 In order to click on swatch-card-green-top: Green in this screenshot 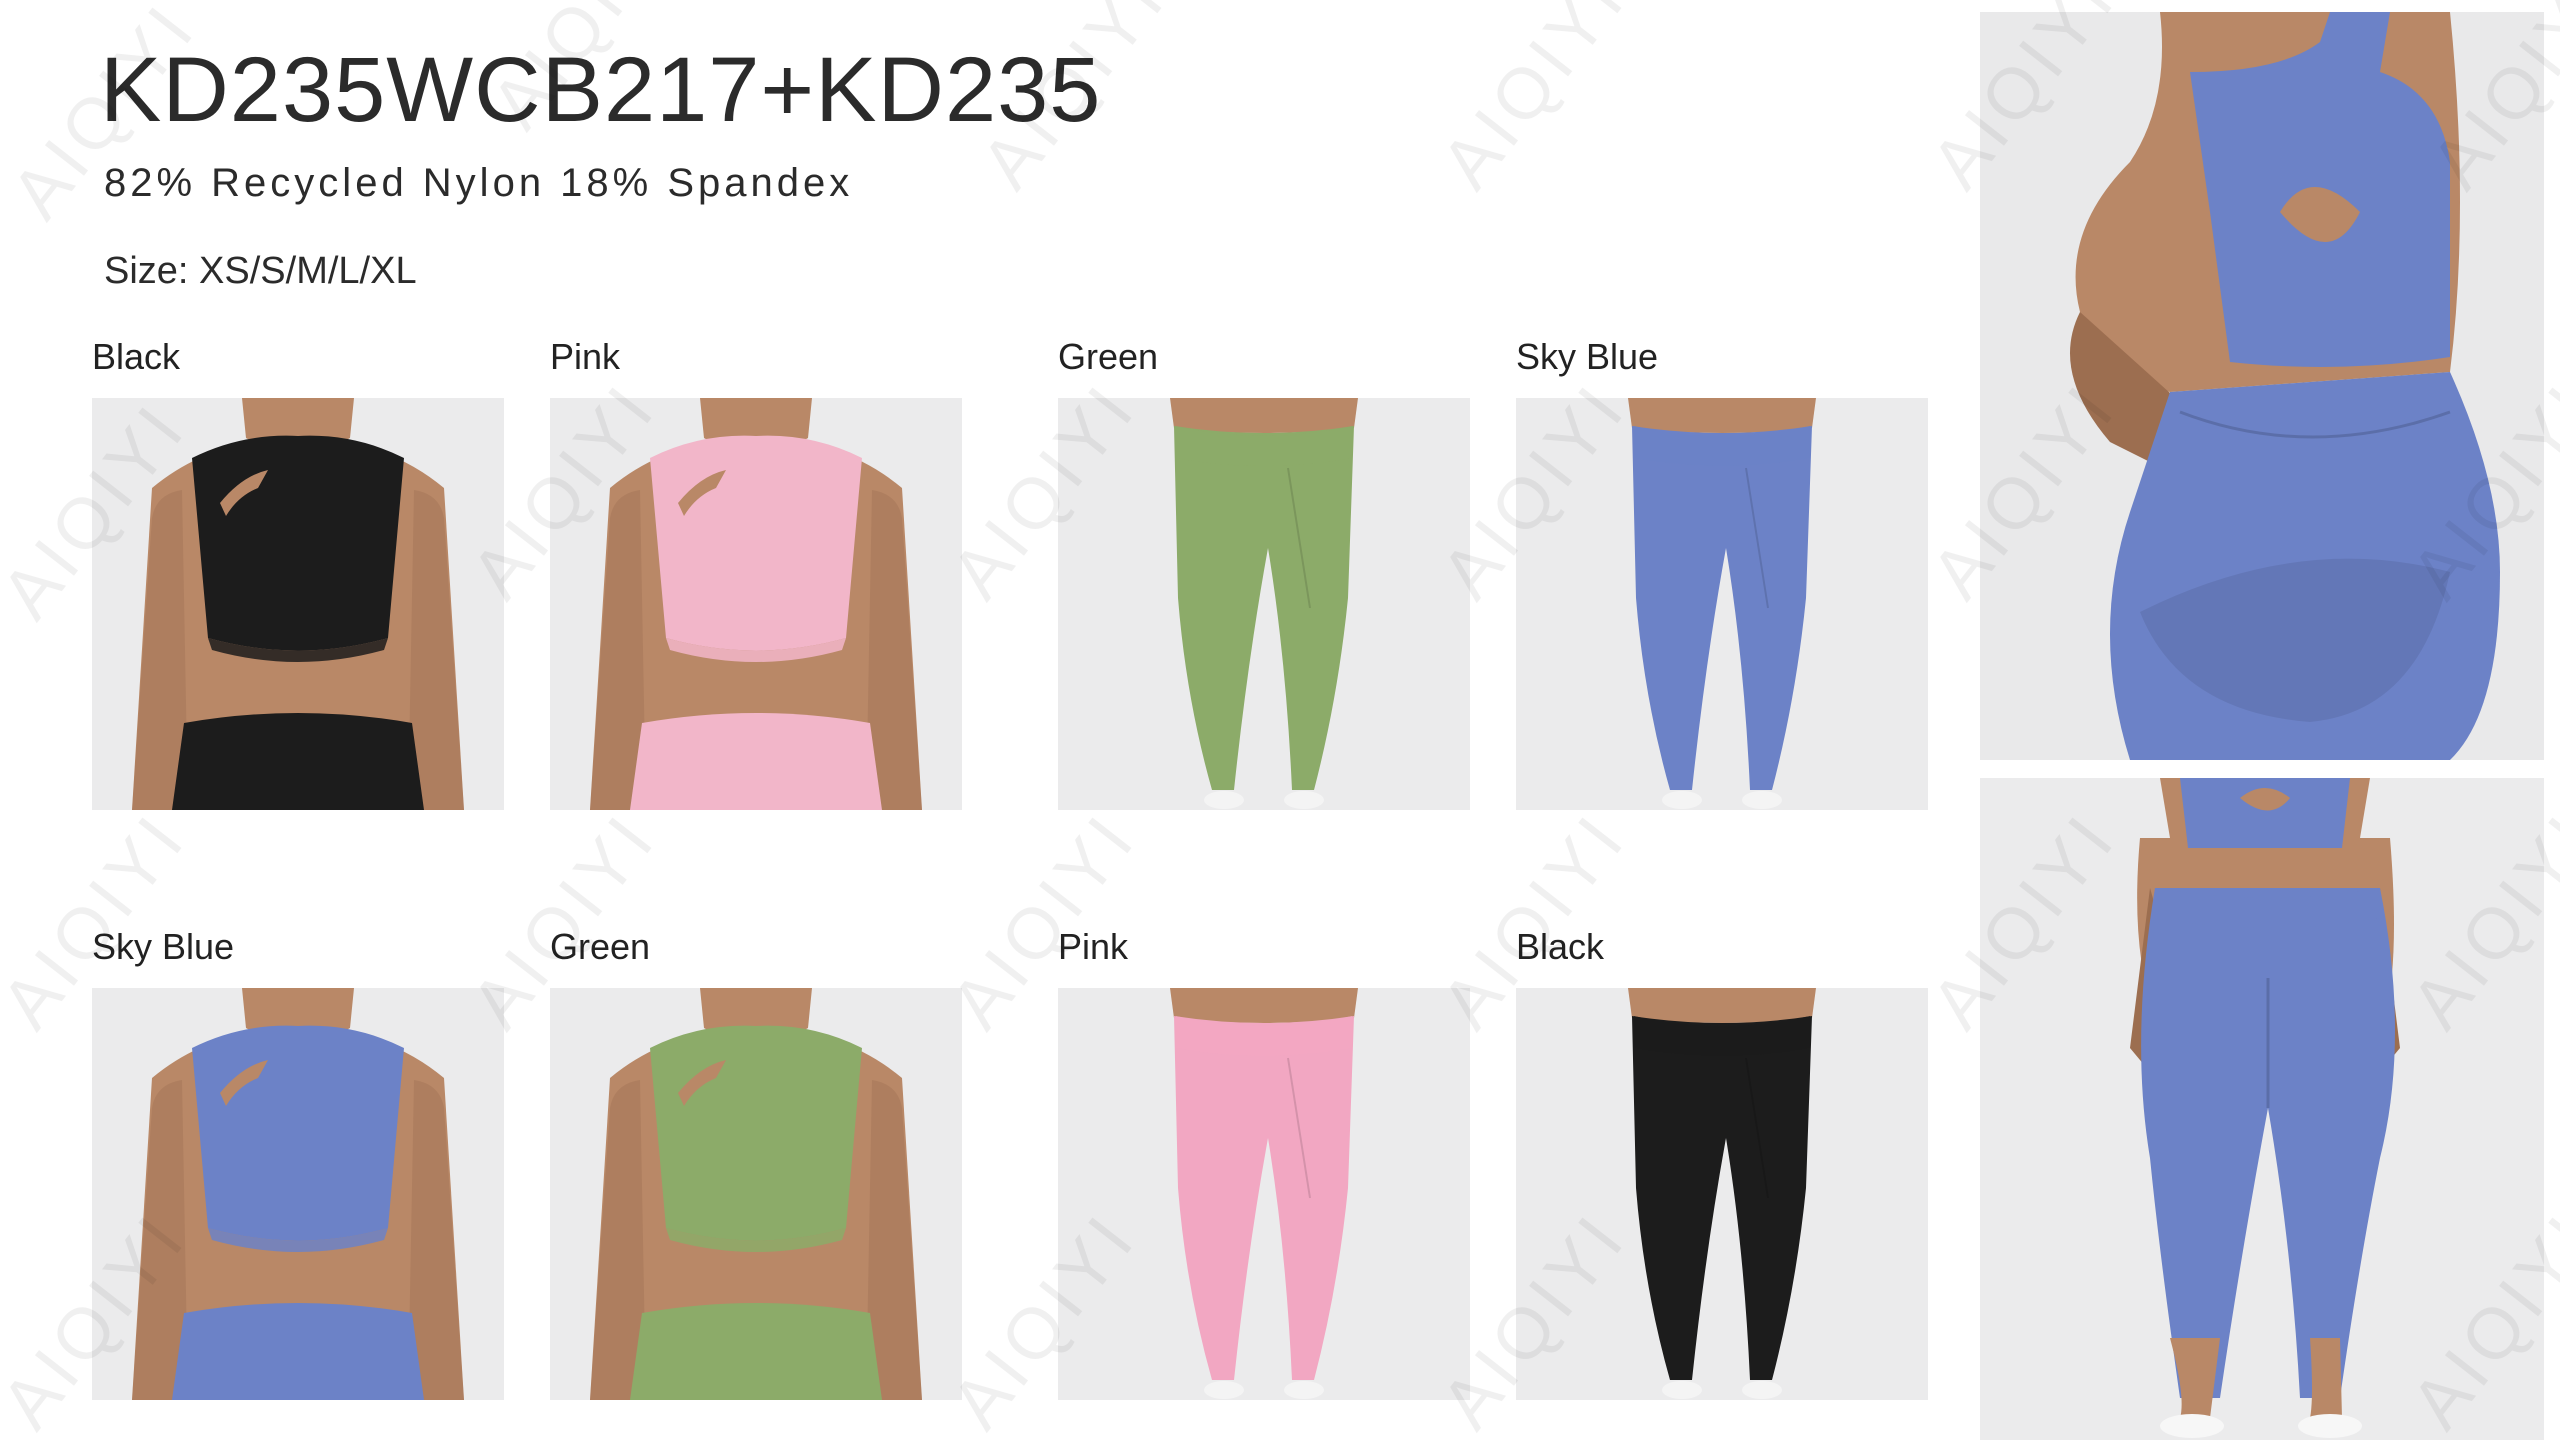, I will do `click(756, 1163)`.